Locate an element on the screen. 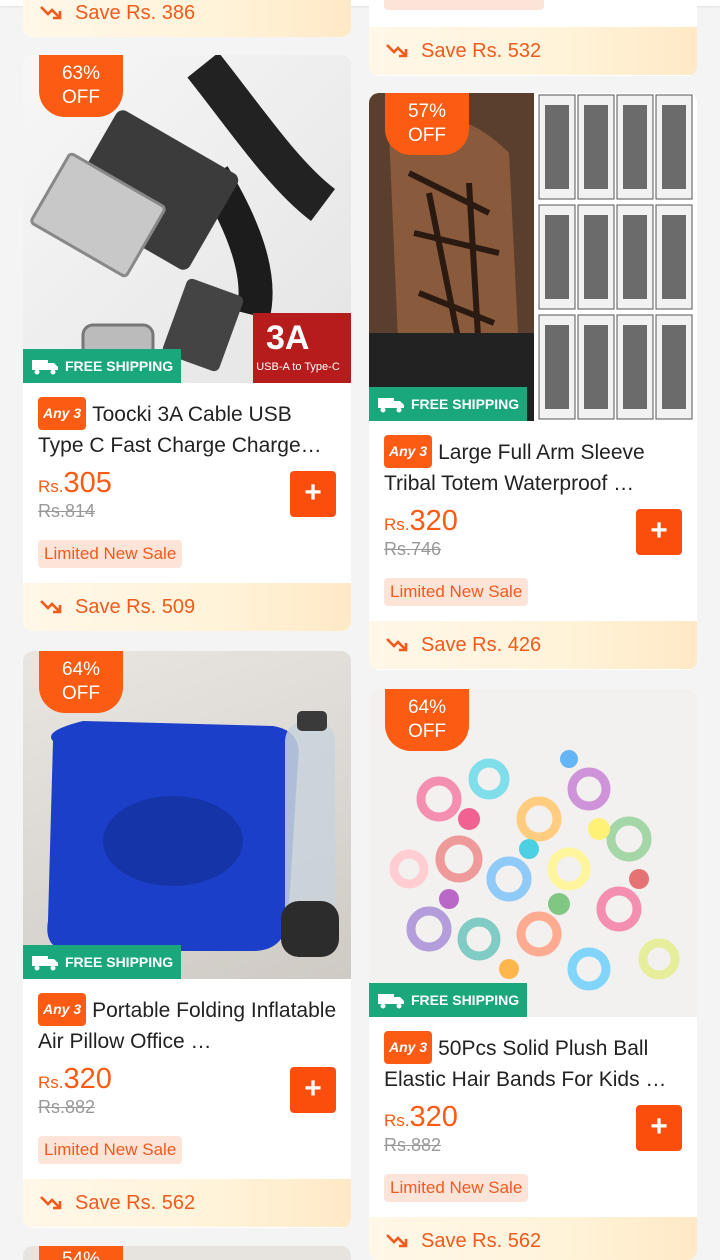 The height and width of the screenshot is (1260, 720). discount-badge: 54% is located at coordinates (81, 1253).